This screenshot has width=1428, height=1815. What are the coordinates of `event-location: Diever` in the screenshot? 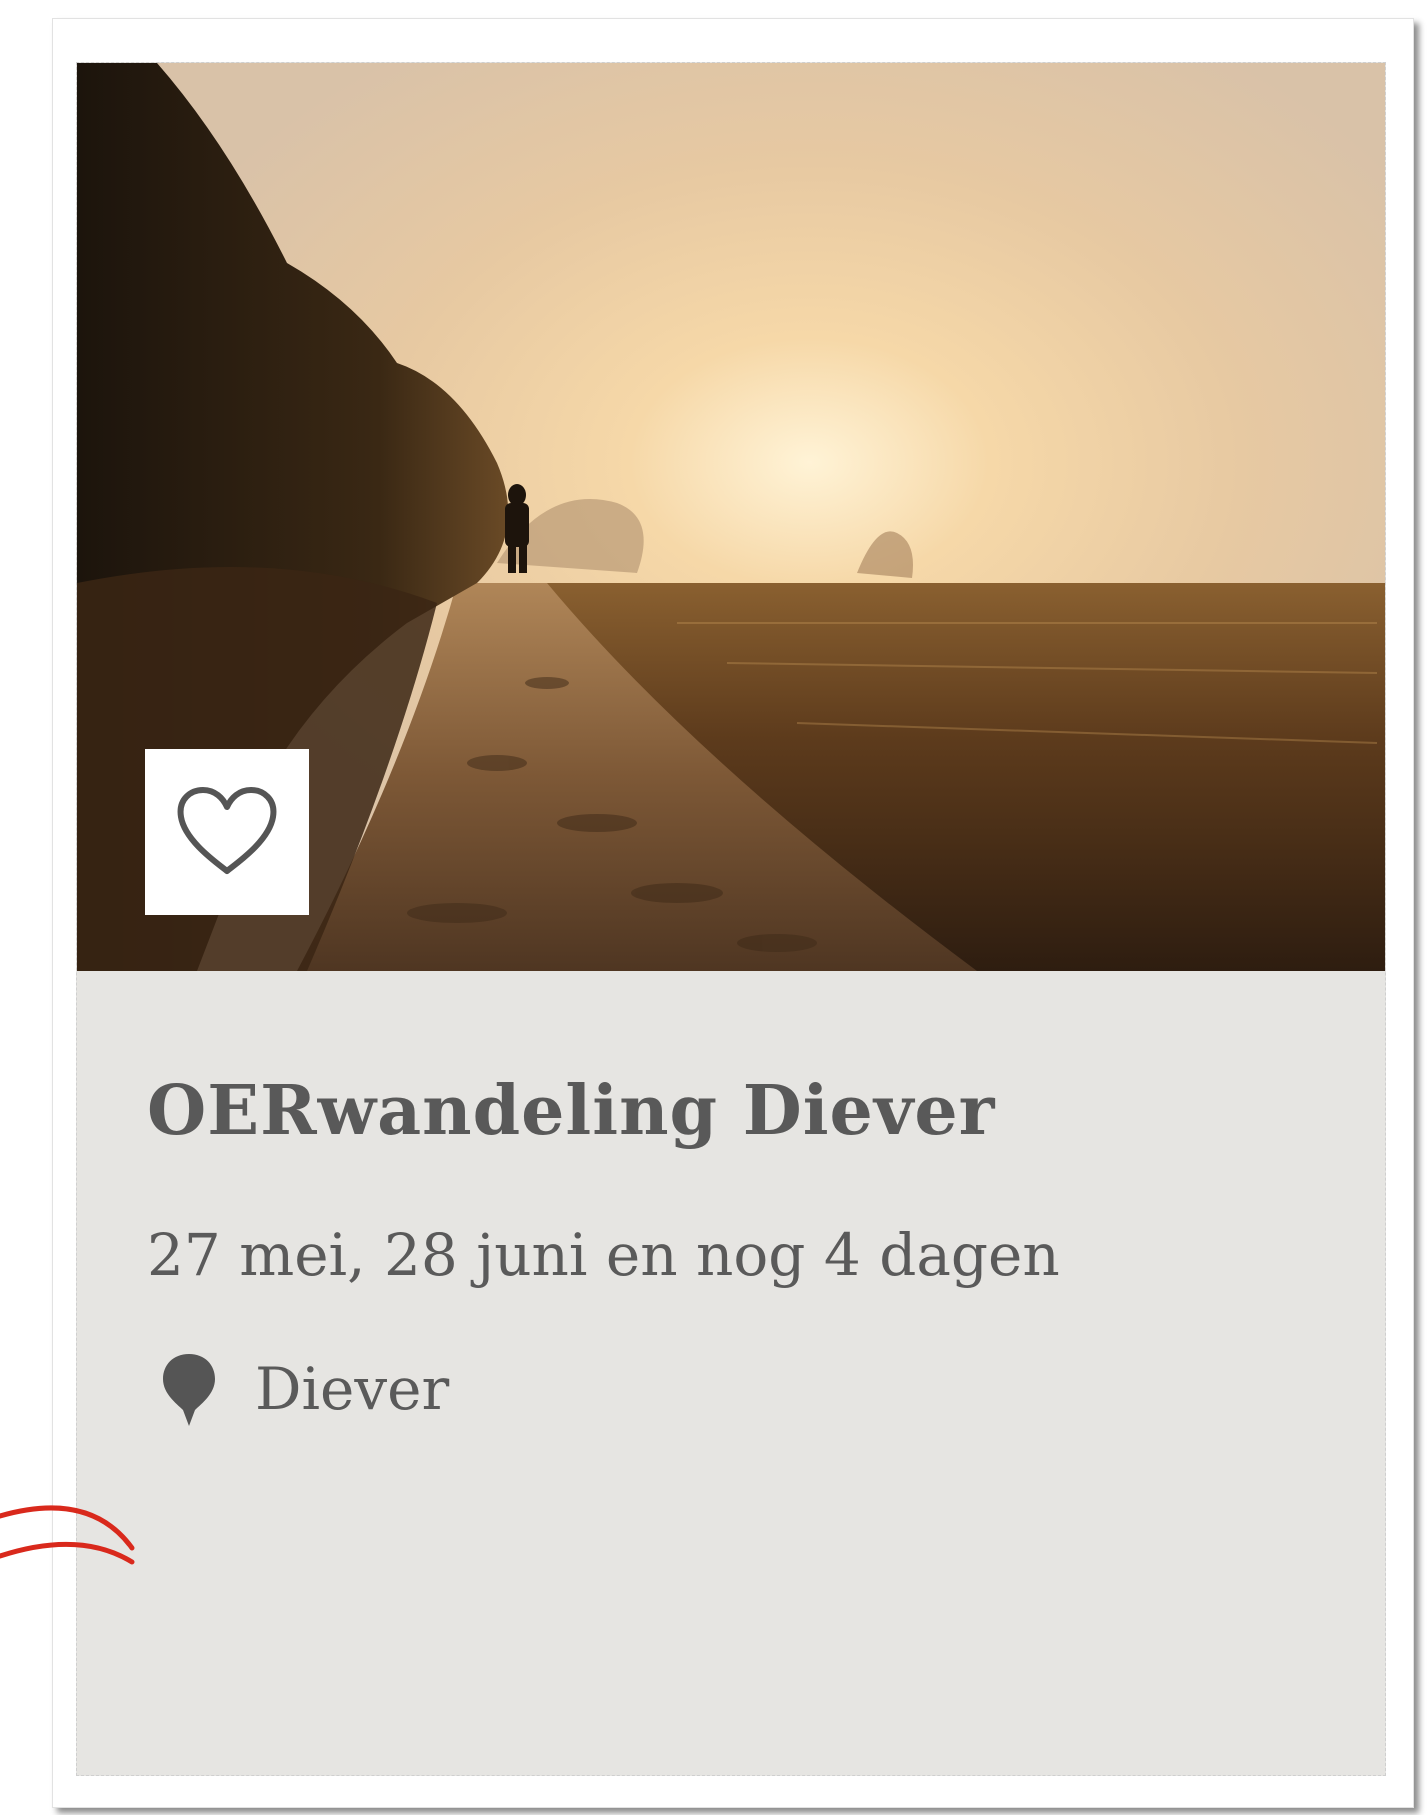 It's located at (304, 1389).